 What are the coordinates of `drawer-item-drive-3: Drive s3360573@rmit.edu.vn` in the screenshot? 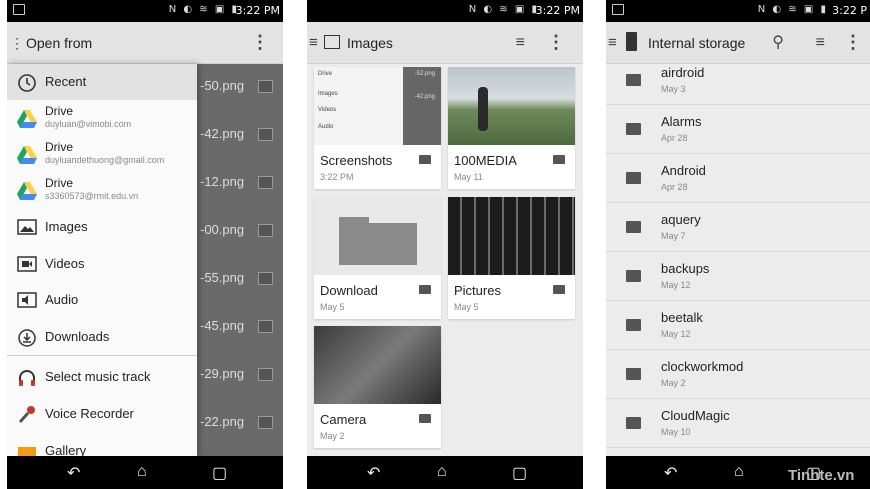 It's located at (102, 190).